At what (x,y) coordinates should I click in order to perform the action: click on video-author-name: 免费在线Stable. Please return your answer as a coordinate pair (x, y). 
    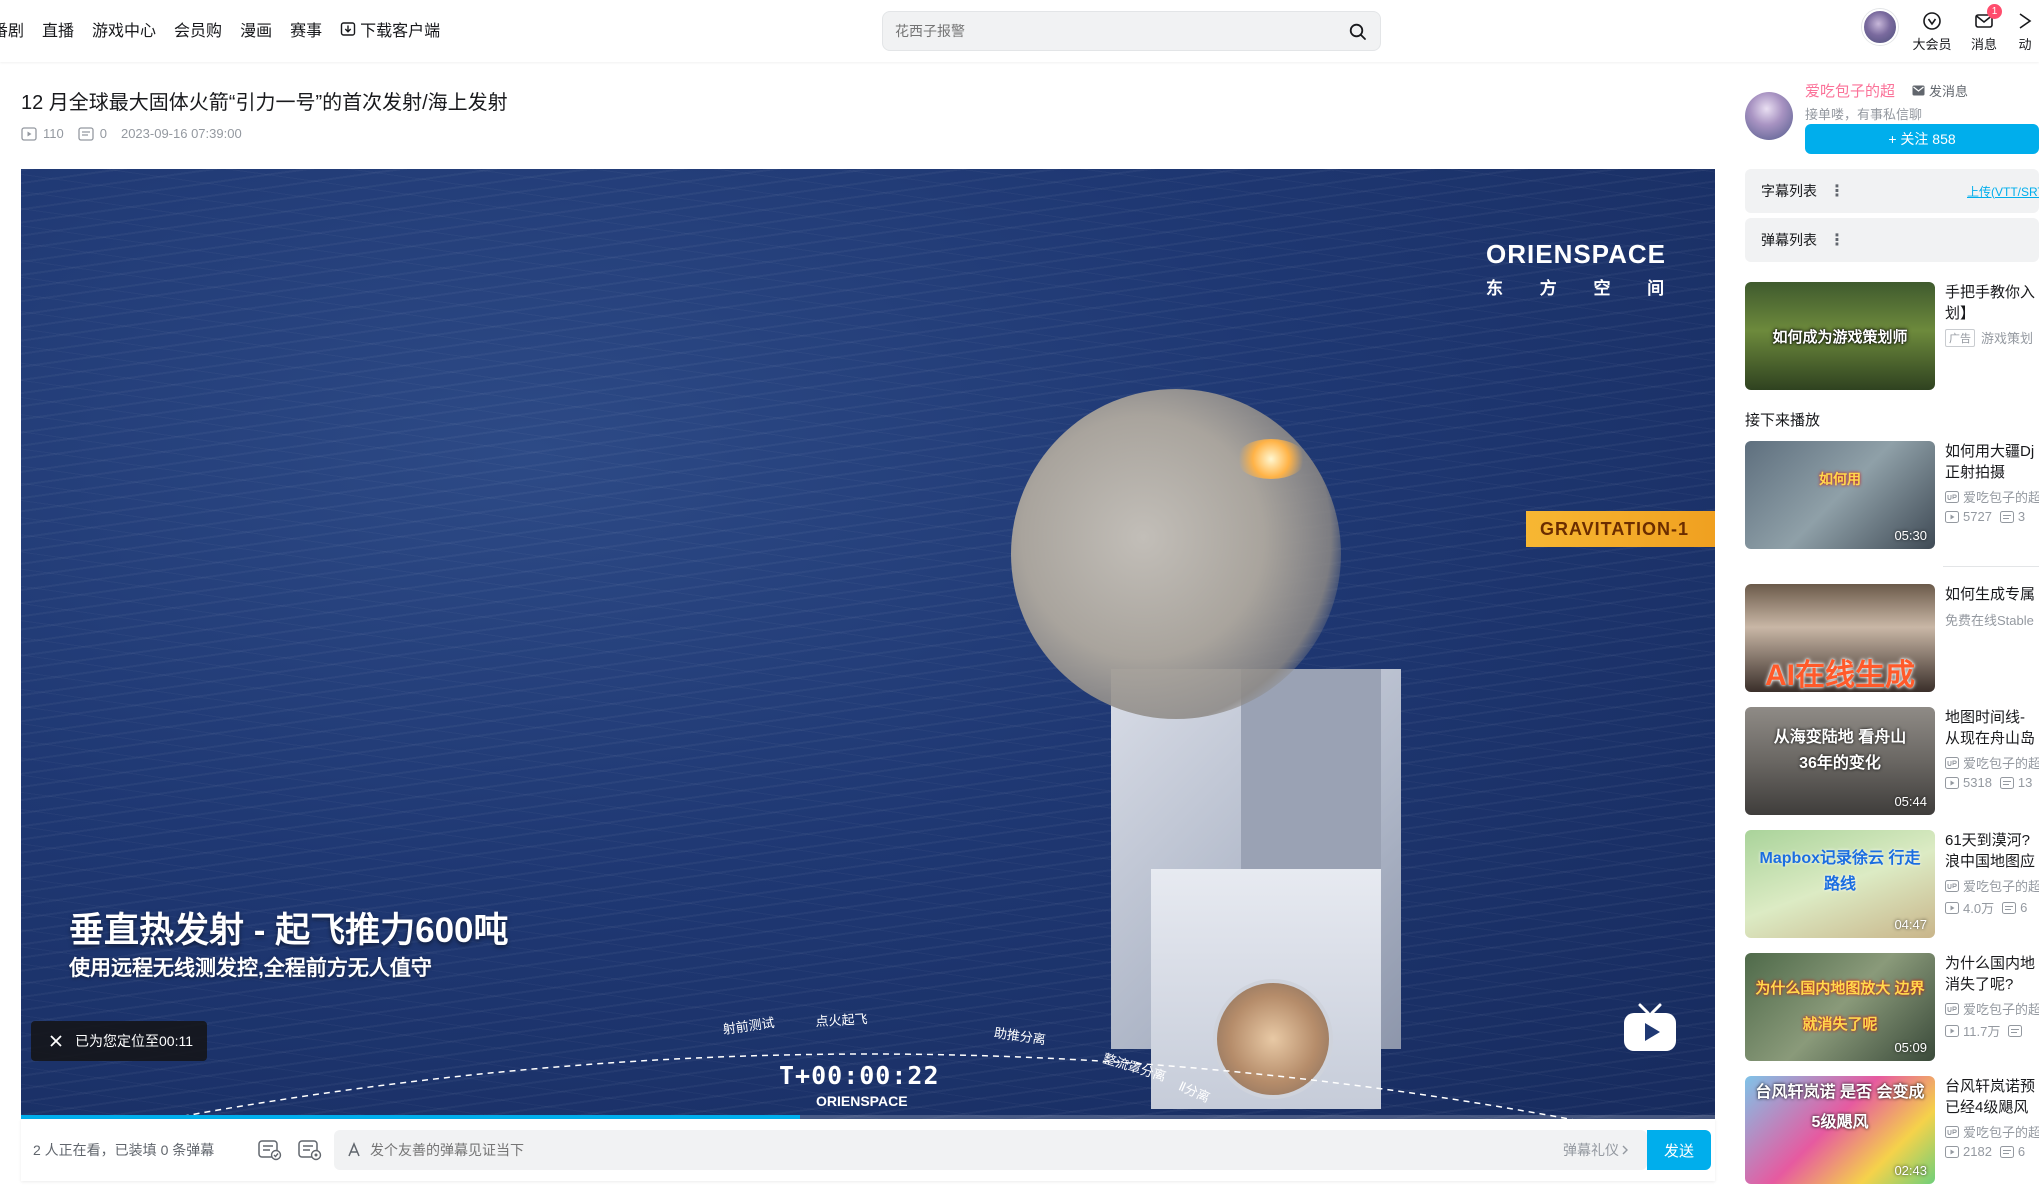
    Looking at the image, I should click on (1989, 620).